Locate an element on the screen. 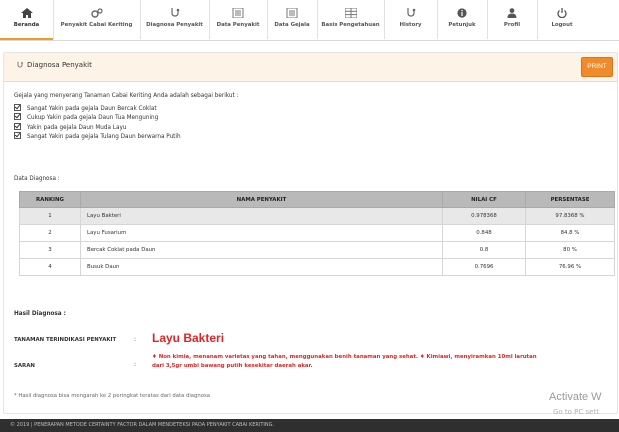 The width and height of the screenshot is (619, 432). nav-label: Diagnosa Penyakit is located at coordinates (174, 25).